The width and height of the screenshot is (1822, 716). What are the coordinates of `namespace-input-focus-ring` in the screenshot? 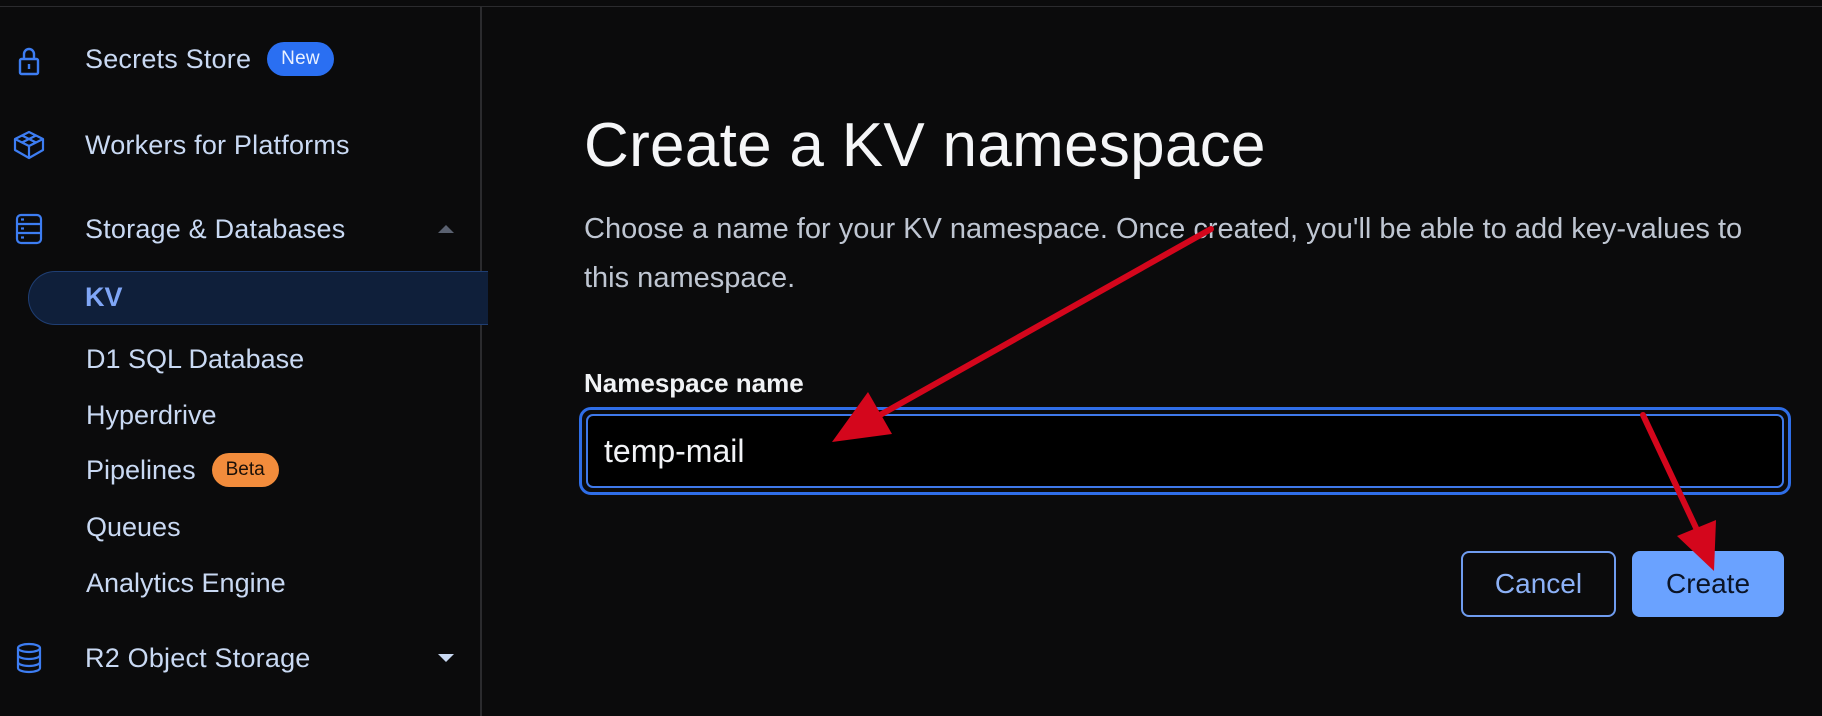 It's located at (1185, 451).